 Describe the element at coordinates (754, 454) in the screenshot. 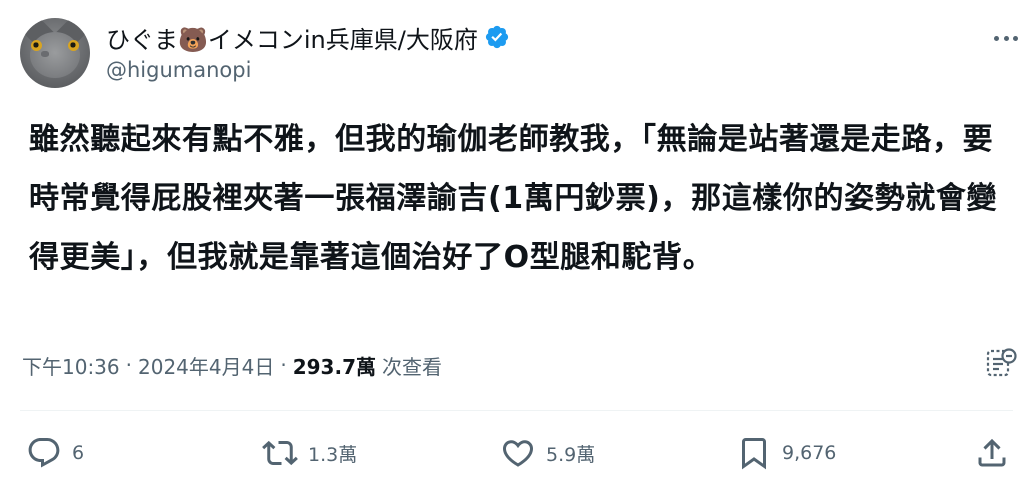

I see `bookmark-icon` at that location.